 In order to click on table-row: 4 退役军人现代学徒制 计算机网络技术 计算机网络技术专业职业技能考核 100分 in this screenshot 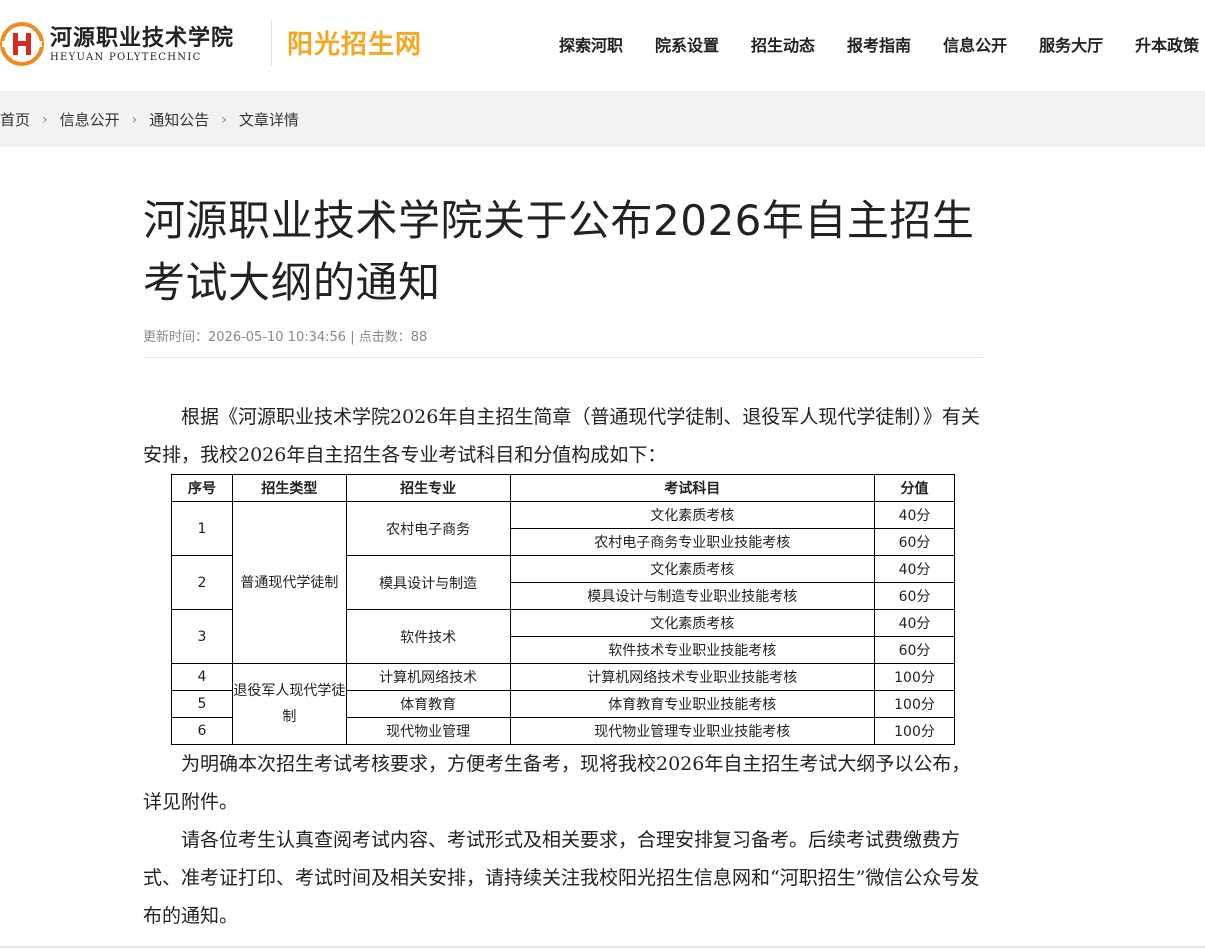, I will do `click(563, 704)`.